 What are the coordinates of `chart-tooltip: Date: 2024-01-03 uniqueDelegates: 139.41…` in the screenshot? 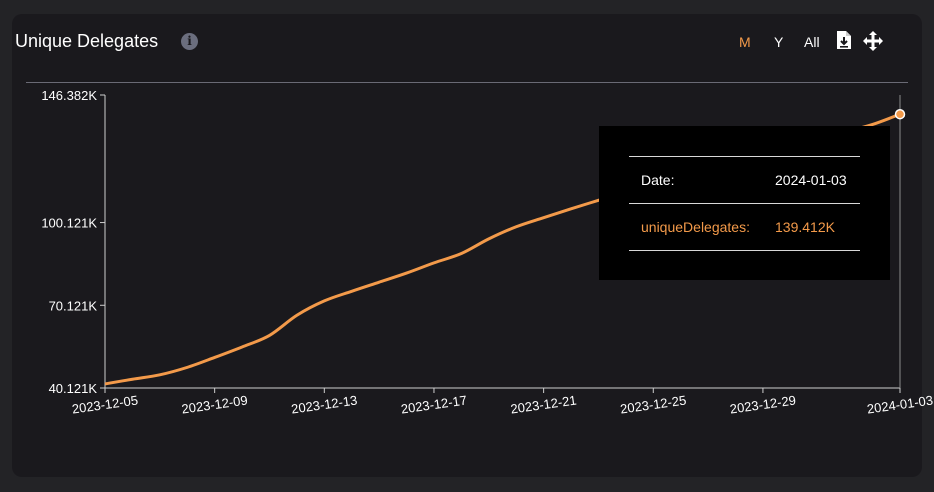 It's located at (744, 203).